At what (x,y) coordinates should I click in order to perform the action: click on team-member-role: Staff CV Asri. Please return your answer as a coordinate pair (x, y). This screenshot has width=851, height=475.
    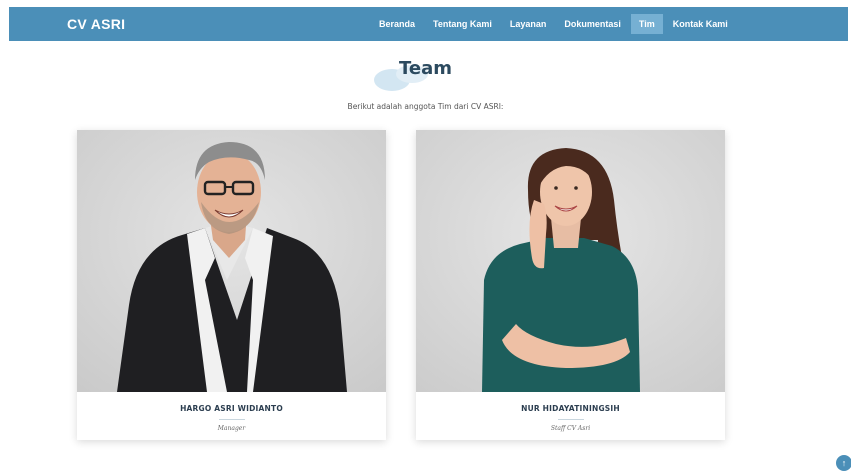
    Looking at the image, I should click on (570, 428).